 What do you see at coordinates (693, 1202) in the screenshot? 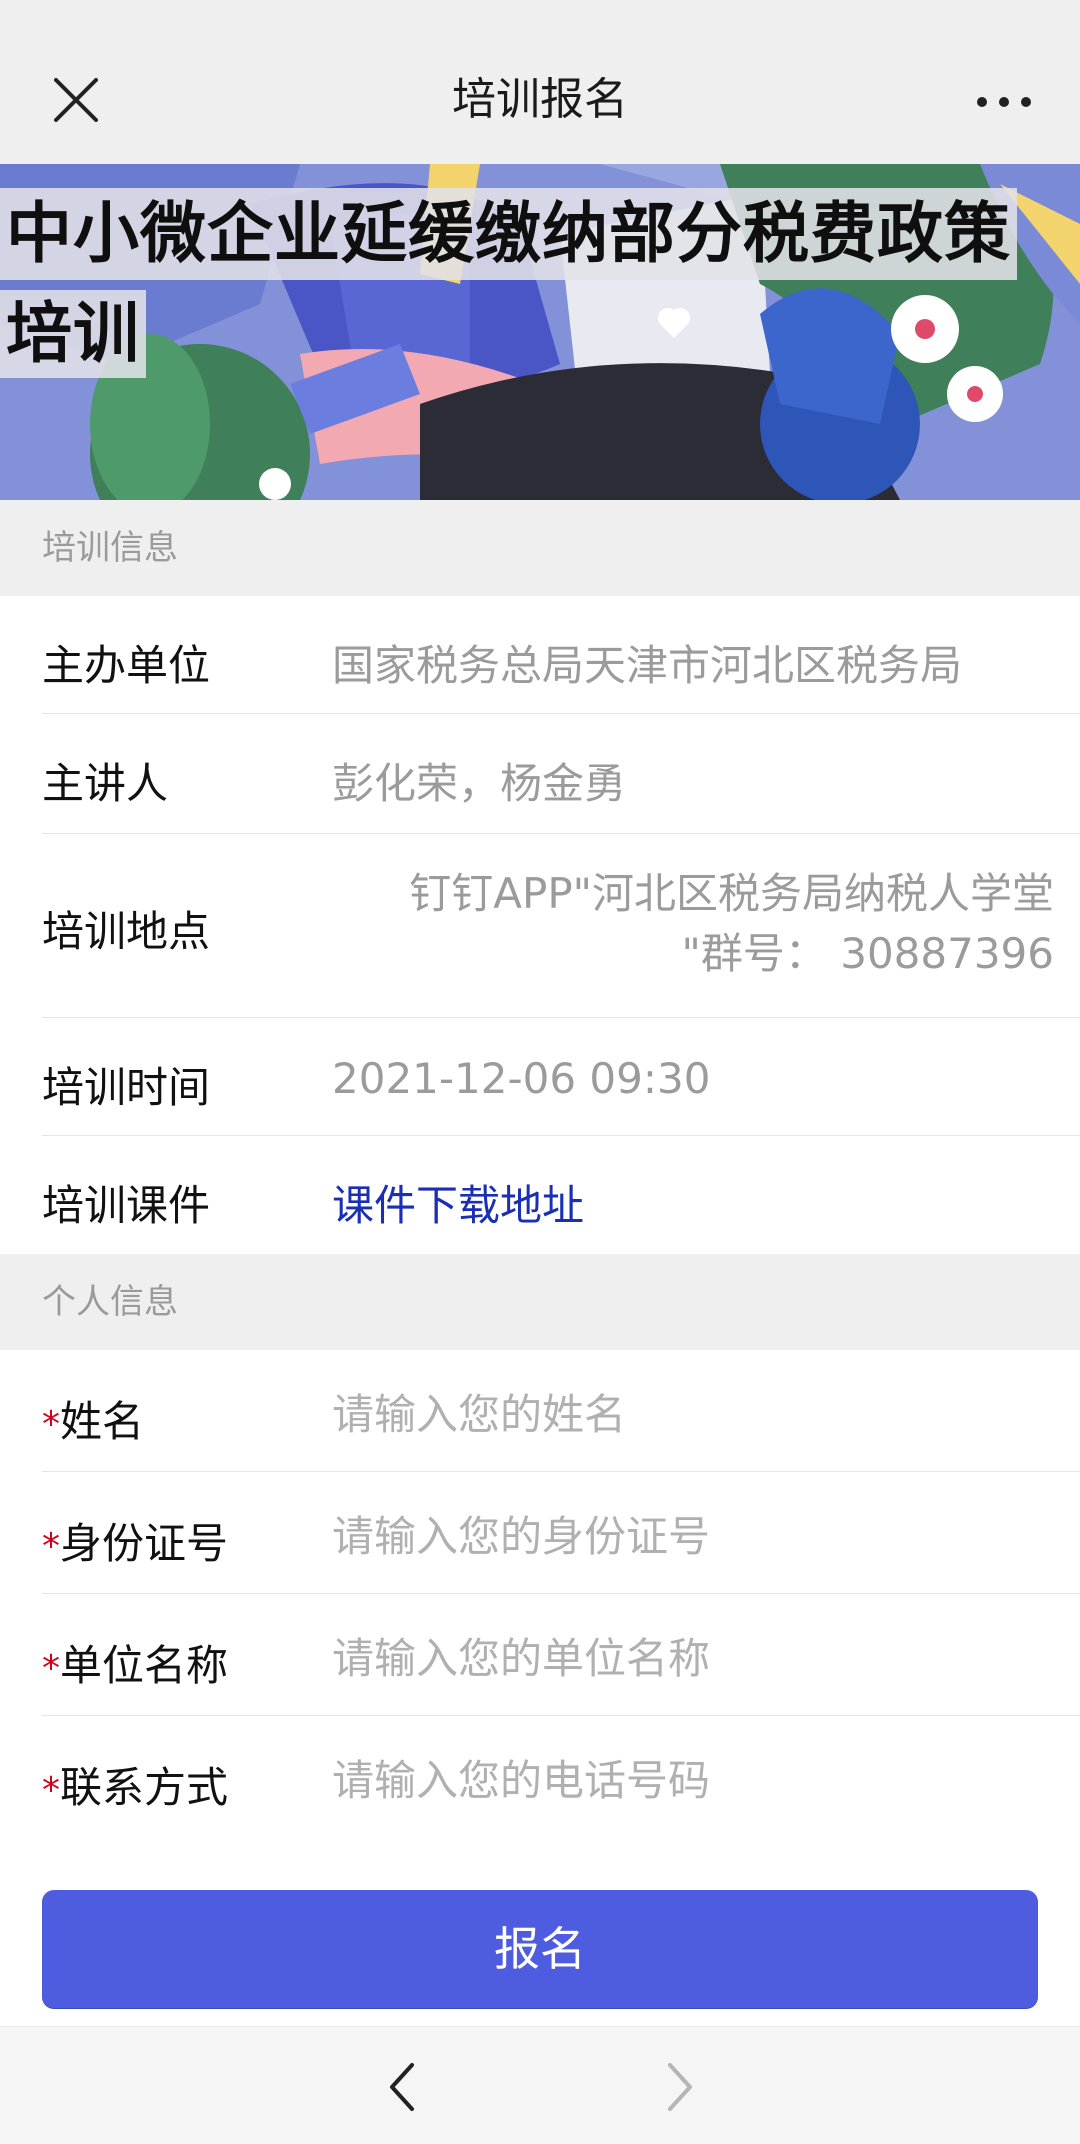
I see `courseware-download-link: 课件下载地址` at bounding box center [693, 1202].